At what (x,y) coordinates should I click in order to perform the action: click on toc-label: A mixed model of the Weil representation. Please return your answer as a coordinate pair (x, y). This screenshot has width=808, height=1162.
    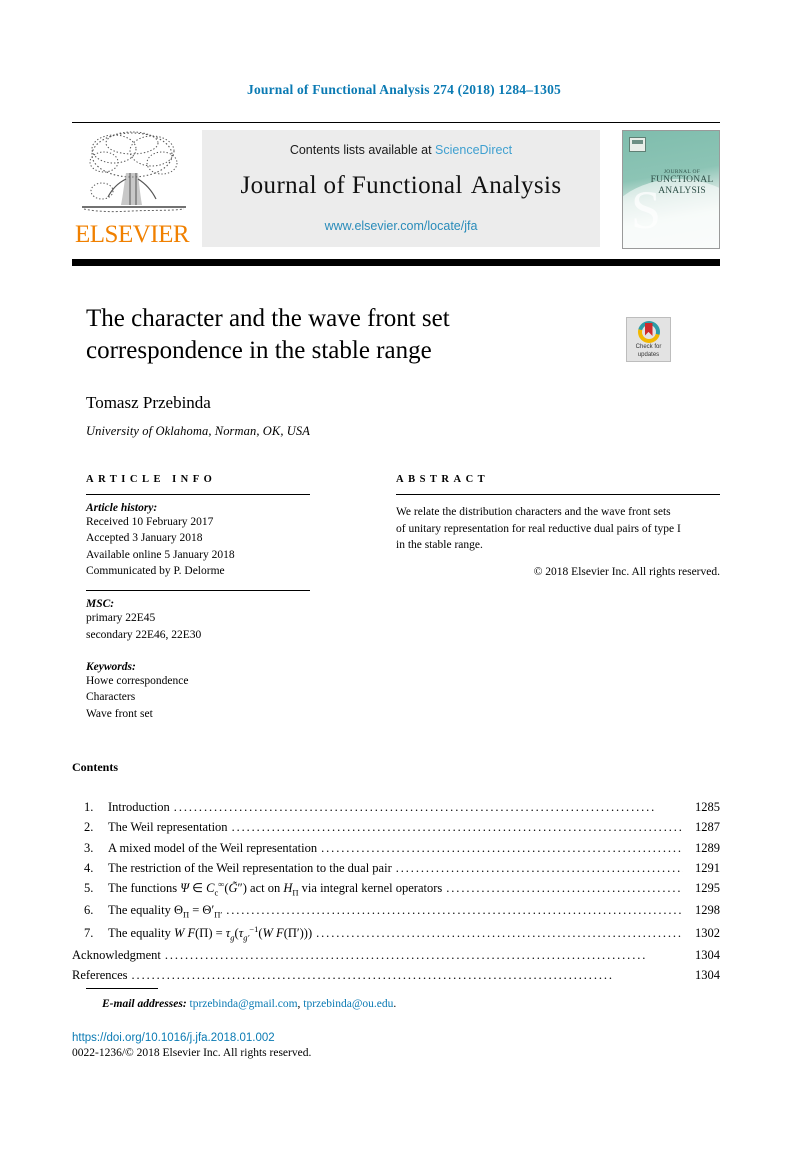
    Looking at the image, I should click on (213, 847).